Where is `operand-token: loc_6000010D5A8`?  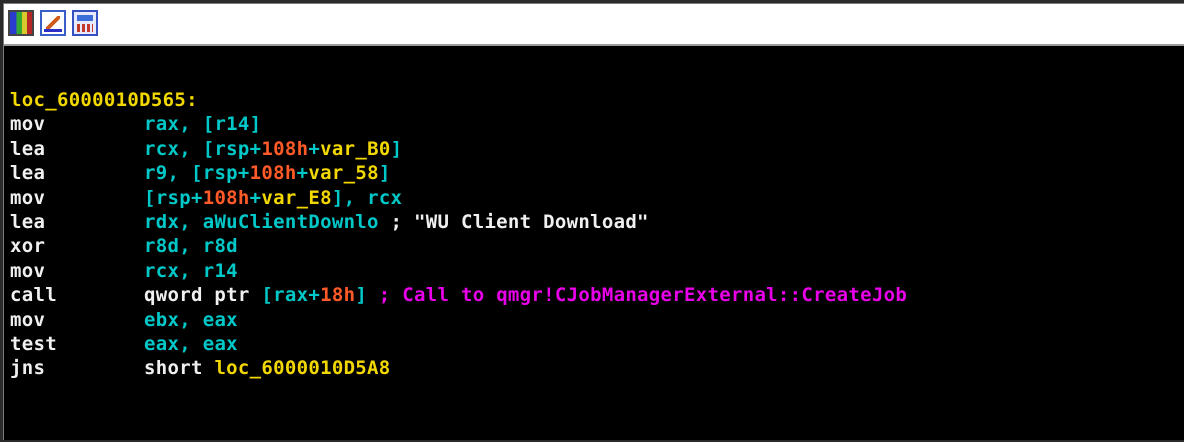
operand-token: loc_6000010D5A8 is located at coordinates (302, 368).